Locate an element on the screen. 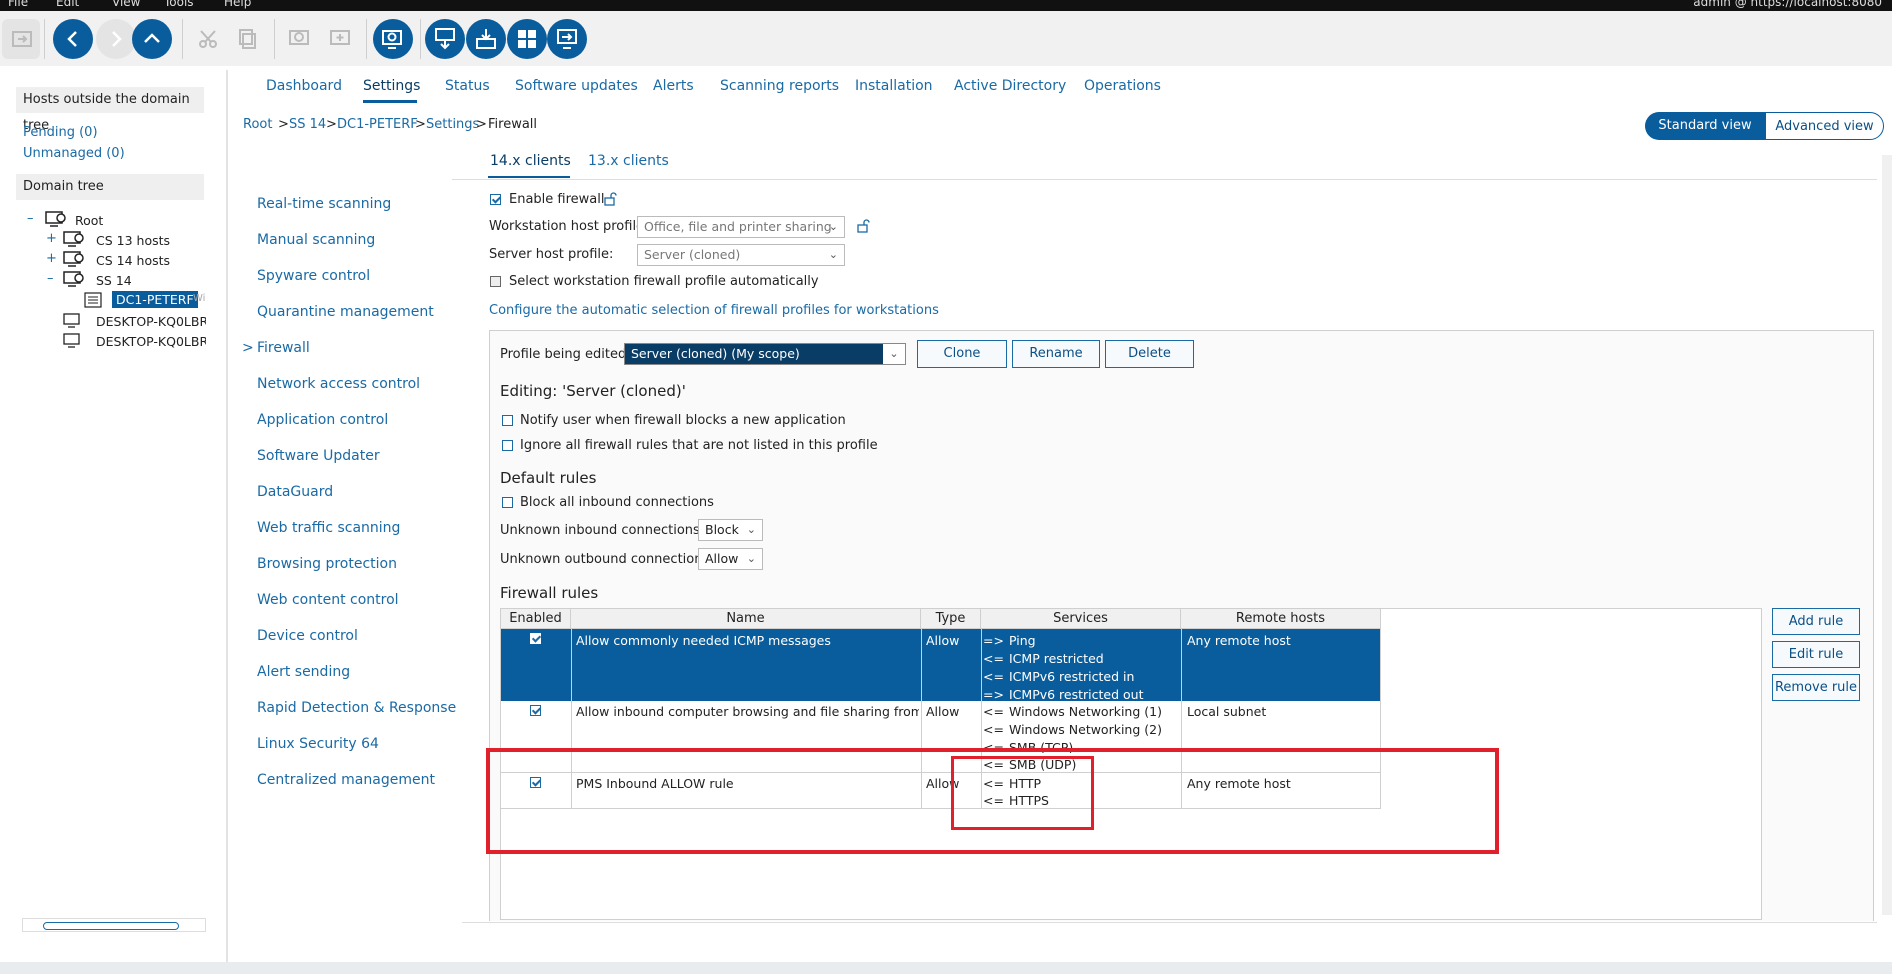 The image size is (1892, 974). setting-application-control: Application control is located at coordinates (322, 420).